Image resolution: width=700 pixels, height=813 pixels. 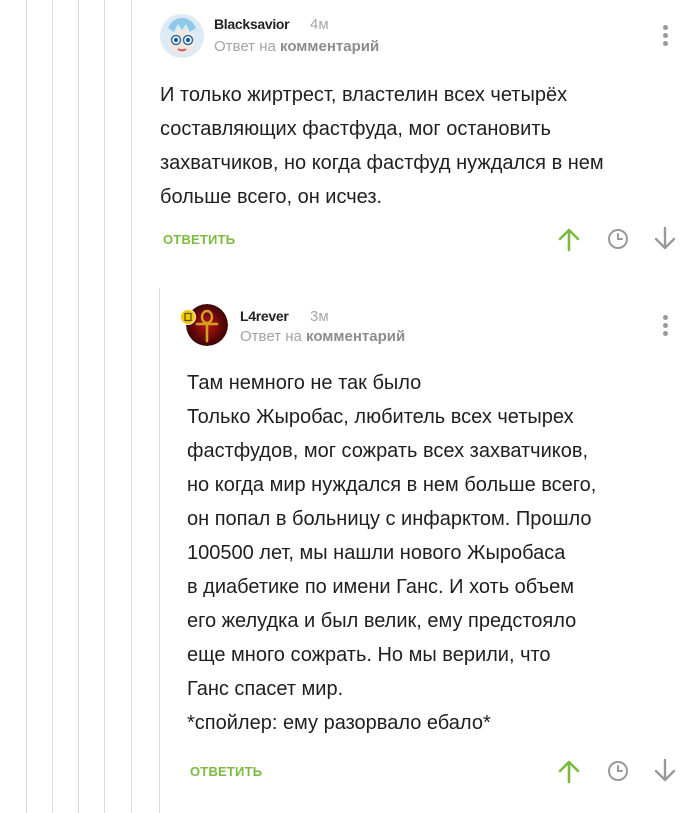 What do you see at coordinates (252, 24) in the screenshot?
I see `author-name: Blacksavior` at bounding box center [252, 24].